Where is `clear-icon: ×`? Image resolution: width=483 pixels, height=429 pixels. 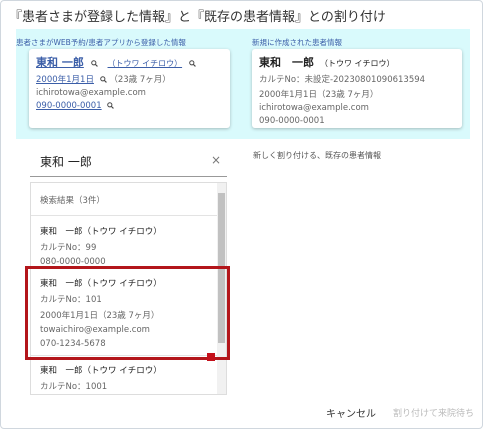 clear-icon: × is located at coordinates (216, 160).